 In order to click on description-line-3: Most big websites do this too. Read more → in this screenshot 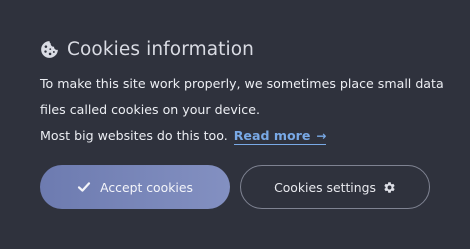, I will do `click(250, 136)`.